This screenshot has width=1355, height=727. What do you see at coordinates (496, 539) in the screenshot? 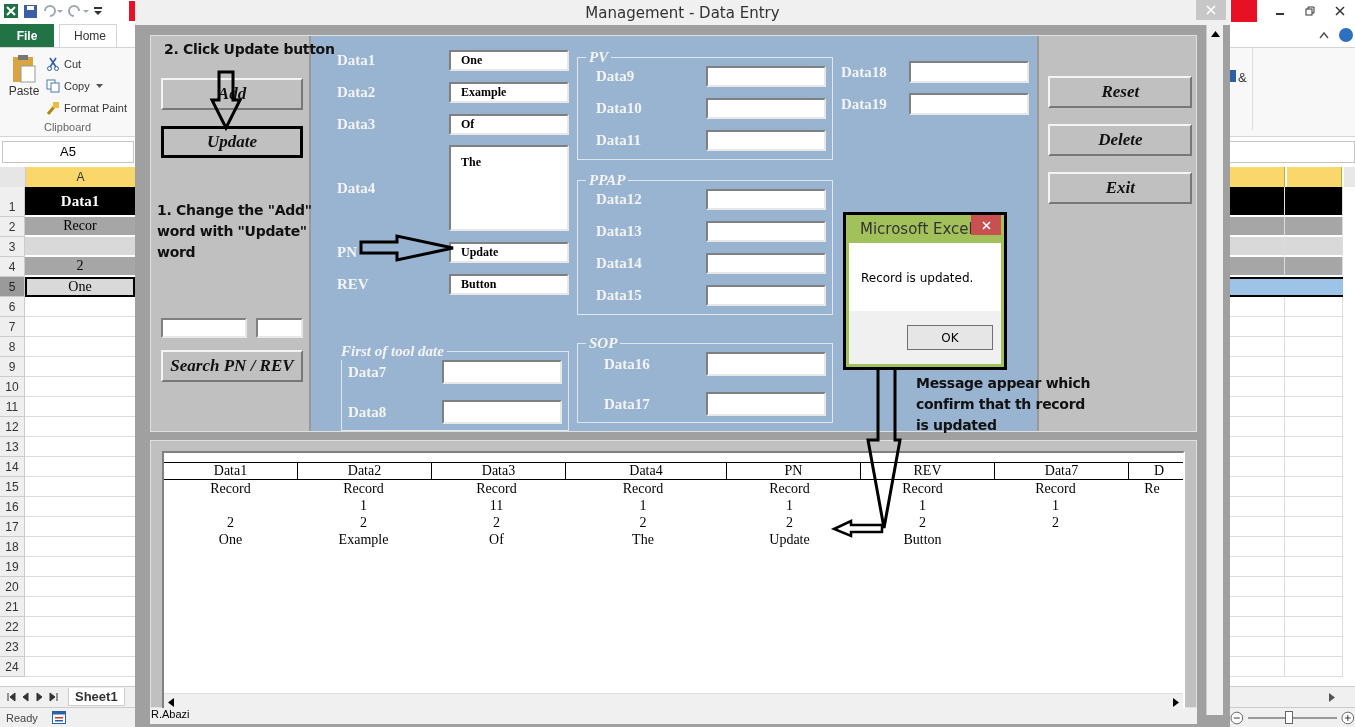
I see `table-cell: Of` at bounding box center [496, 539].